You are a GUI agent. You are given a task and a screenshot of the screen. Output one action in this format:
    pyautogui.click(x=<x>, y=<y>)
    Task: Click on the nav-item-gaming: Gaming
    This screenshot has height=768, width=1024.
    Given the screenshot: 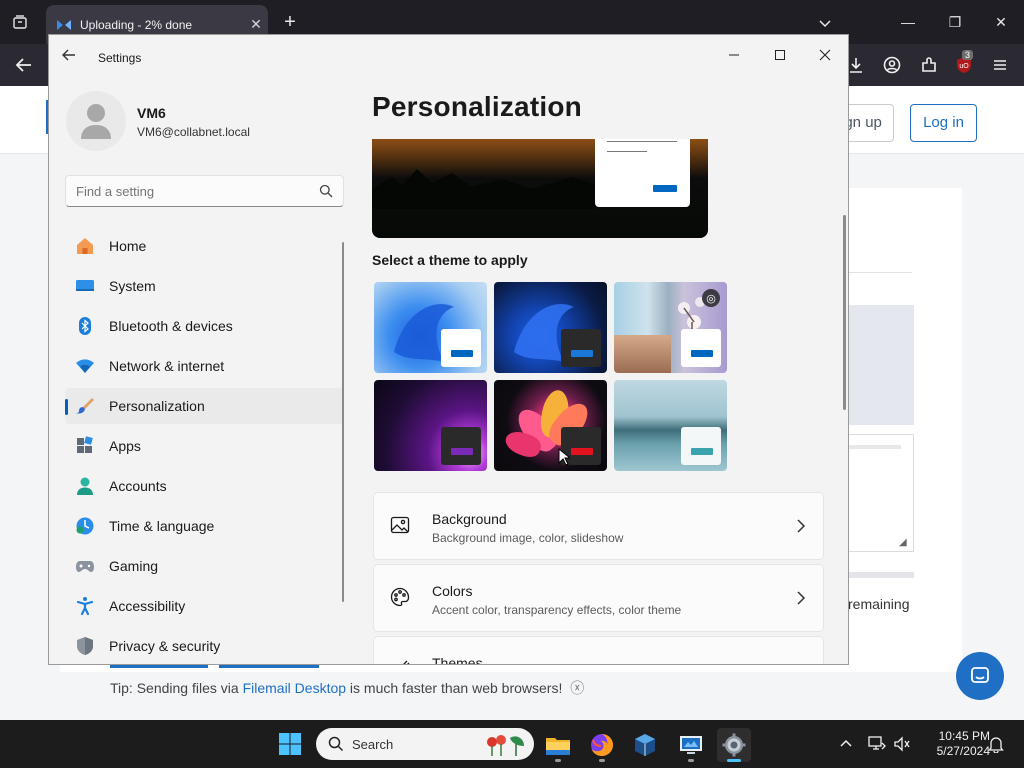 What is the action you would take?
    pyautogui.click(x=204, y=566)
    